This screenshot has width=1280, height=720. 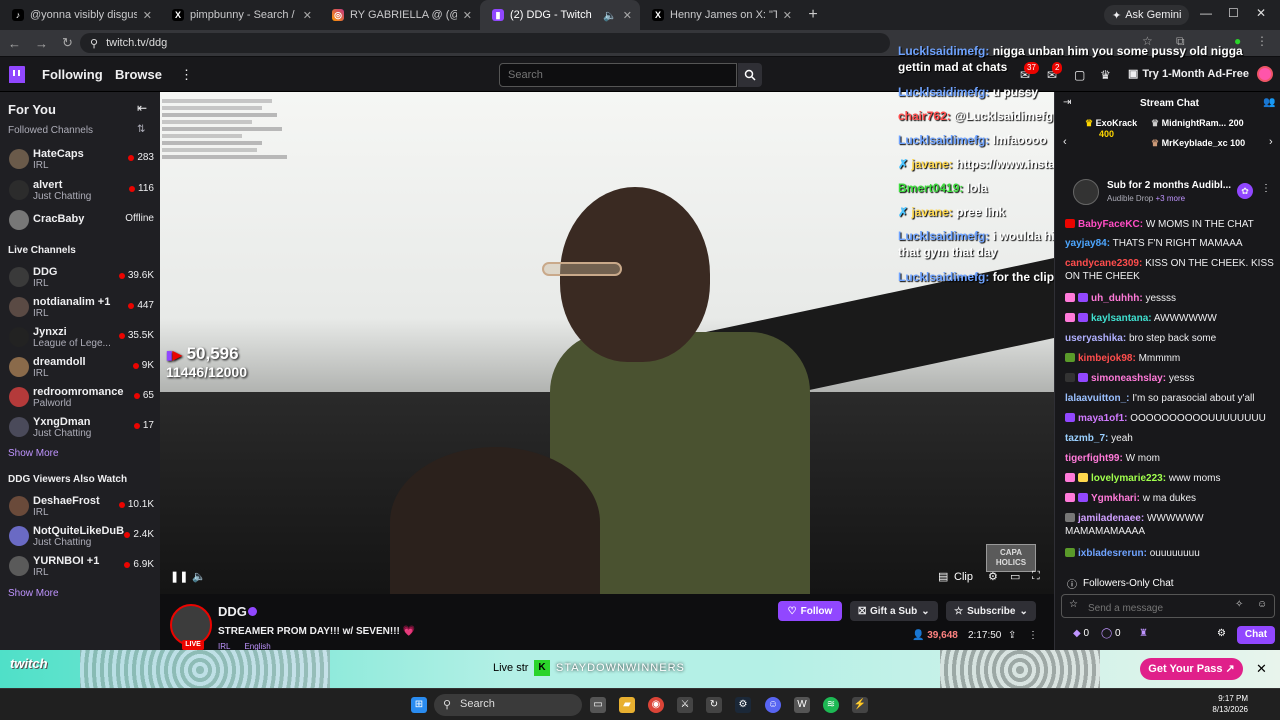 I want to click on forward-icon: →, so click(x=41, y=43).